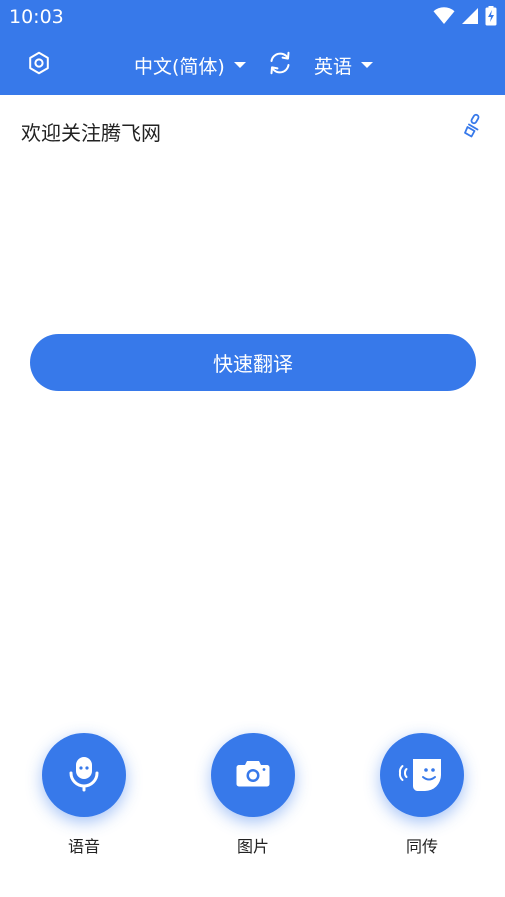 The width and height of the screenshot is (505, 897). I want to click on swap-languages-button, so click(280, 65).